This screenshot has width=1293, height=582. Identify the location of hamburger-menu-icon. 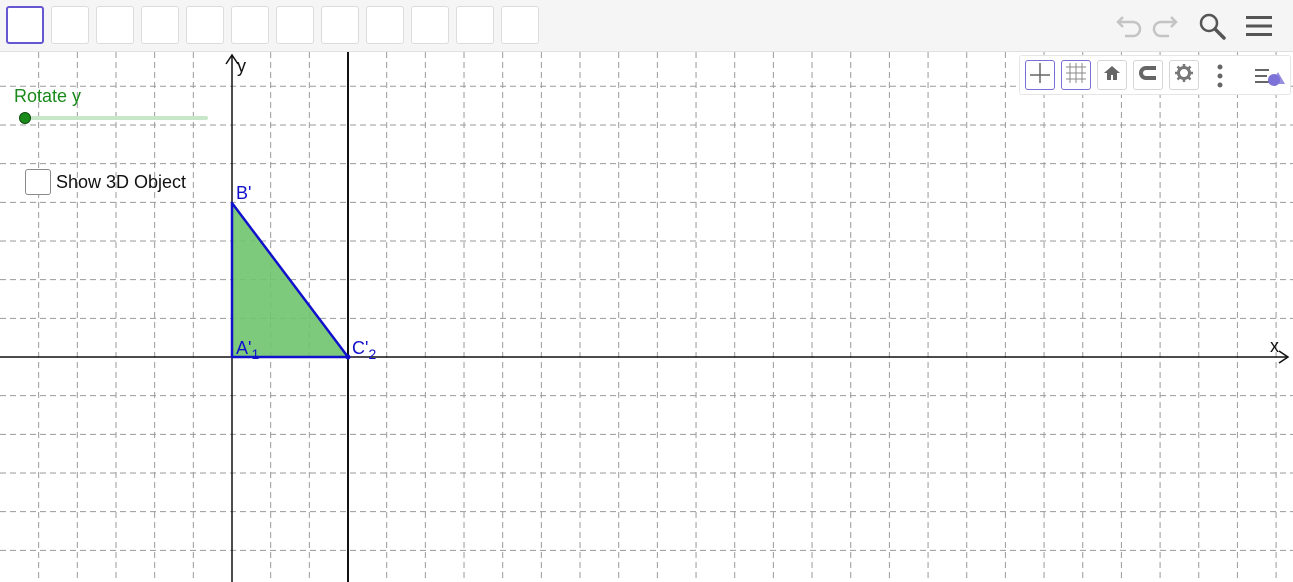
(1259, 26).